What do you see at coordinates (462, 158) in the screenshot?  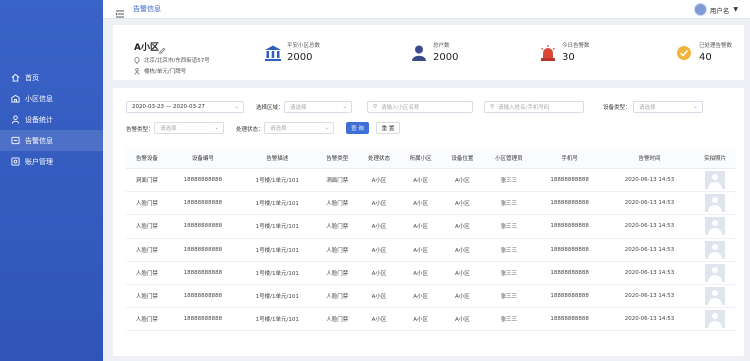 I see `column-header: 设备位置` at bounding box center [462, 158].